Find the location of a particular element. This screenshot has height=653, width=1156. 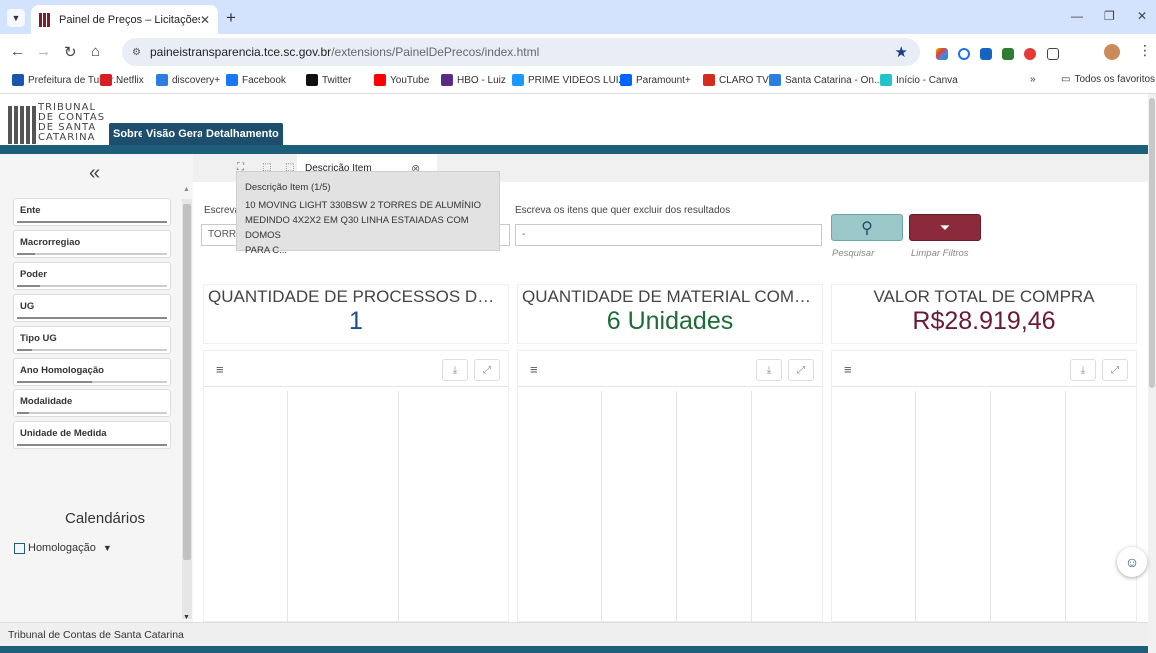

bookmark-item: Facebook is located at coordinates (256, 80).